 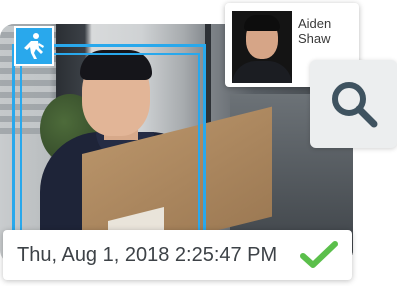 I want to click on detection-timestamp: Thu, Aug 1, 2018 2:25:47 PM, so click(x=147, y=255).